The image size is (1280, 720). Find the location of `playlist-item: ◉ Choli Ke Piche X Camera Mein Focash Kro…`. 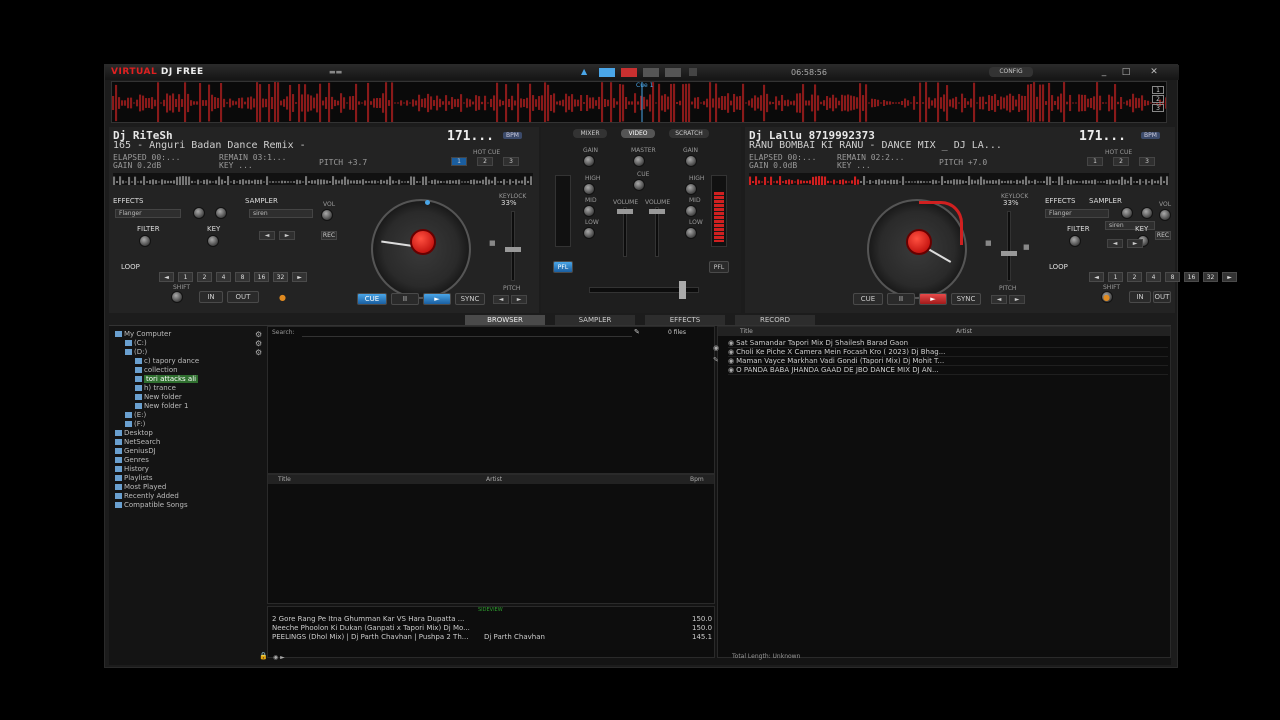

playlist-item: ◉ Choli Ke Piche X Camera Mein Focash Kro… is located at coordinates (948, 352).